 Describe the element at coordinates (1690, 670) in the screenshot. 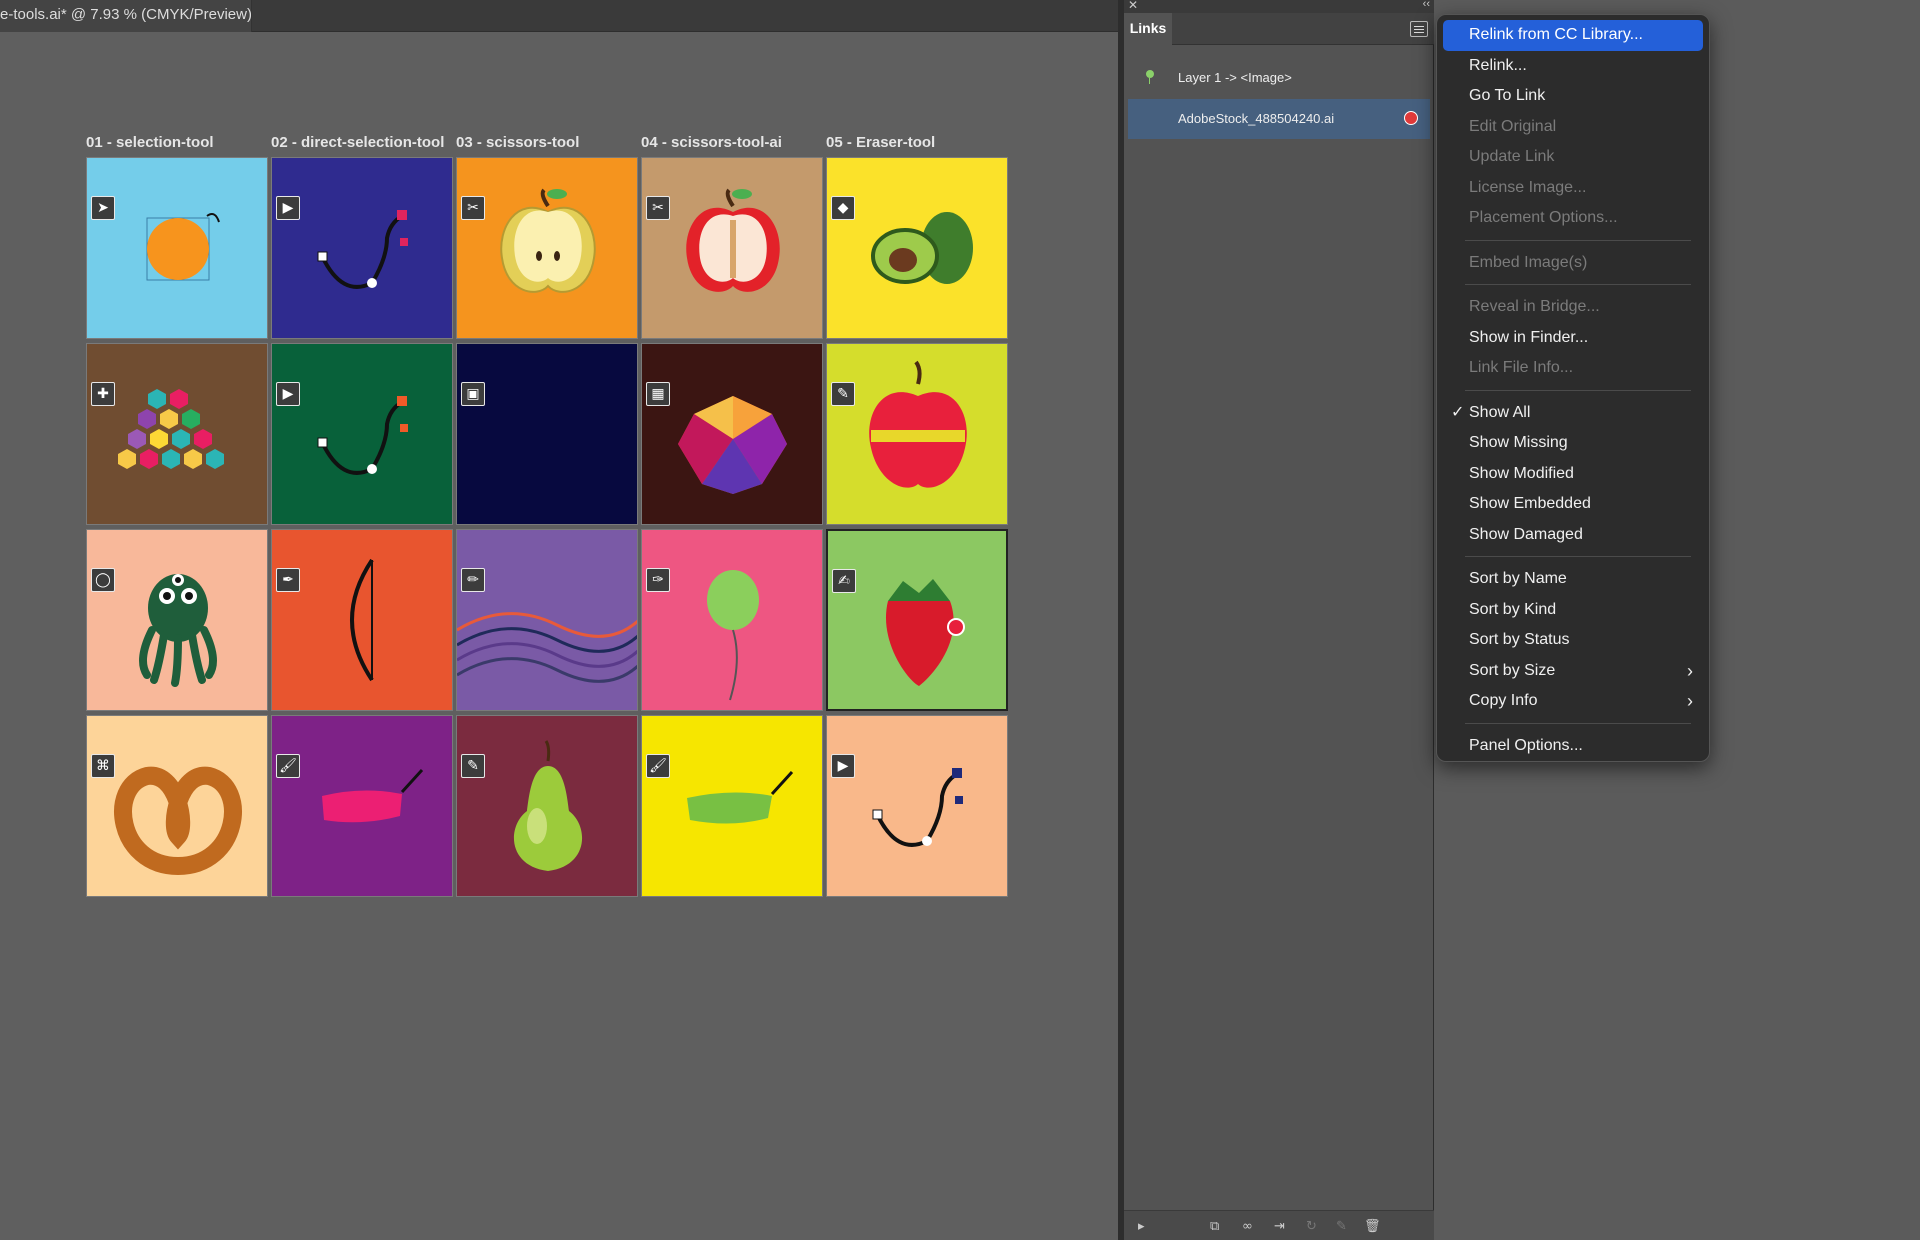

I see `submenu-chevron-icon: ›` at that location.